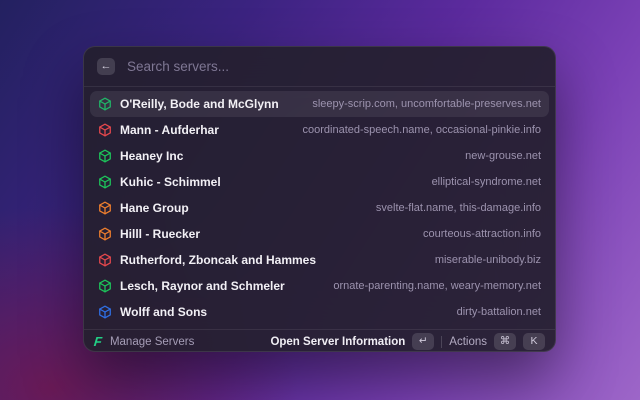 Image resolution: width=640 pixels, height=400 pixels. Describe the element at coordinates (319, 312) in the screenshot. I see `list-item: Wolff and Sons dirty-battalion.net` at that location.